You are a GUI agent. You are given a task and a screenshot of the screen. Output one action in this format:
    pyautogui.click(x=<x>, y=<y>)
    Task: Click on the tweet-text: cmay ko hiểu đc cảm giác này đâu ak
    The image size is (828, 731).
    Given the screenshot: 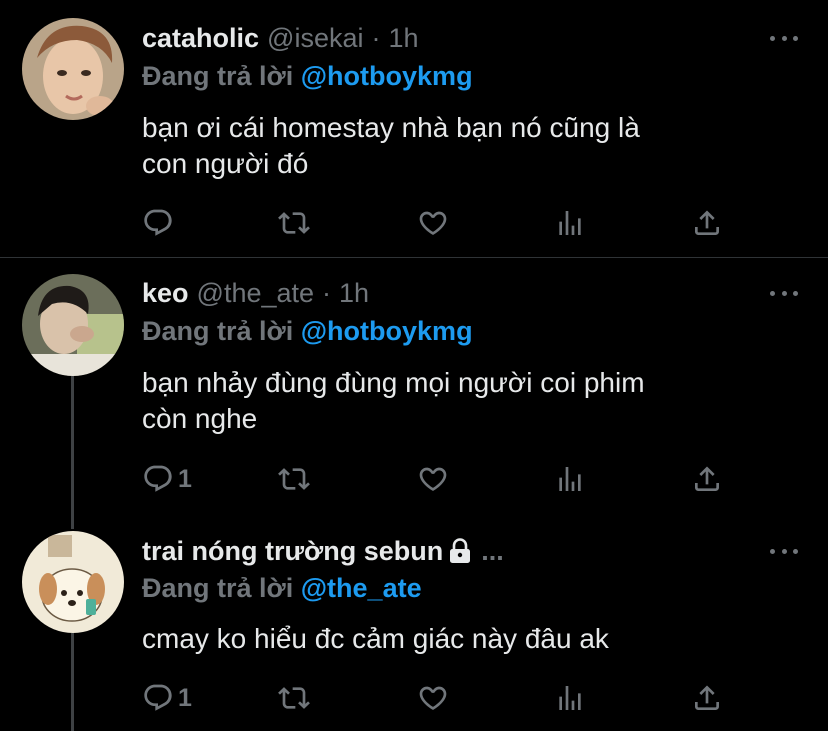 What is the action you would take?
    pyautogui.click(x=462, y=639)
    